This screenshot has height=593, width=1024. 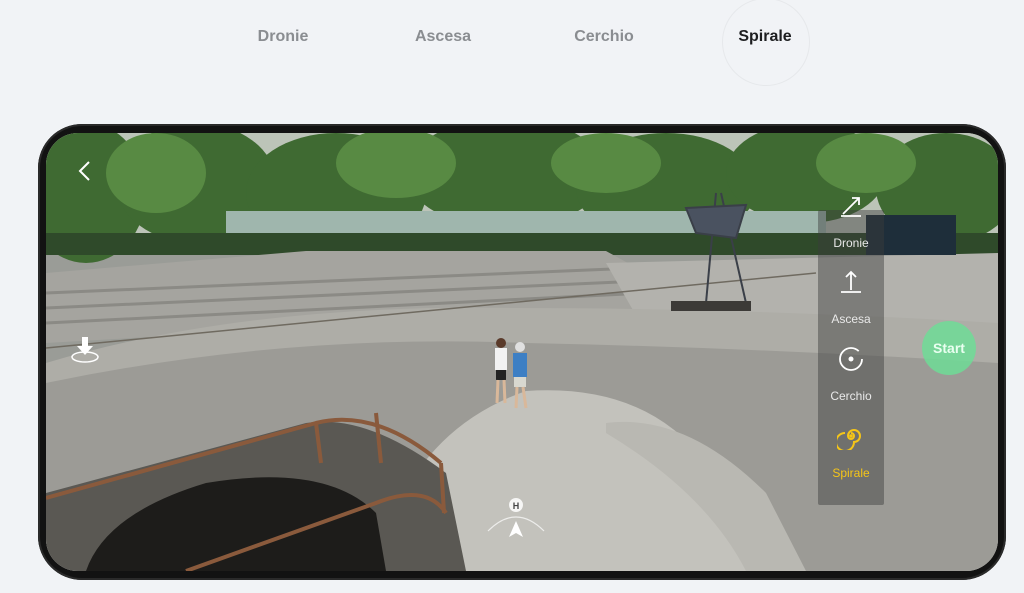 I want to click on mode-label: Spirale, so click(x=851, y=473).